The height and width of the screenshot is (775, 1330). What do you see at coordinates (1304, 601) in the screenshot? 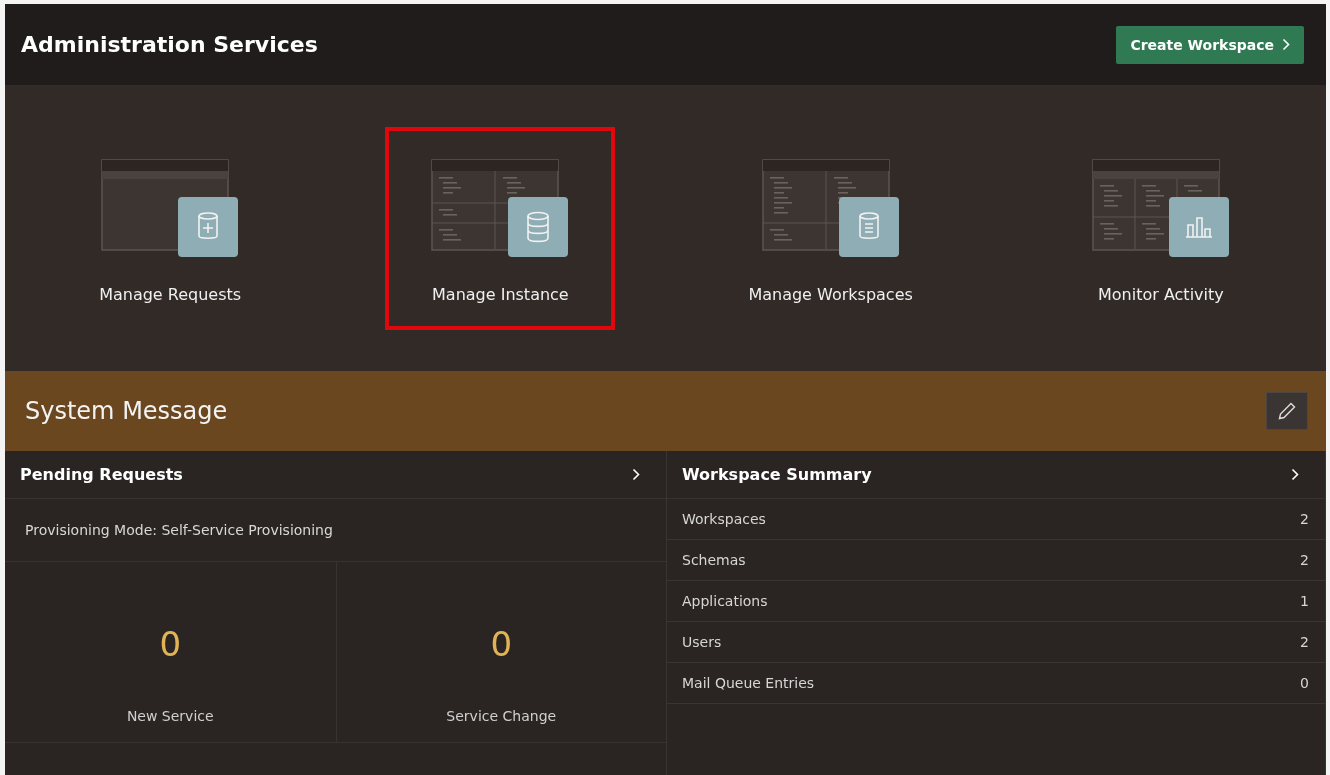
I see `summary-value: 1` at bounding box center [1304, 601].